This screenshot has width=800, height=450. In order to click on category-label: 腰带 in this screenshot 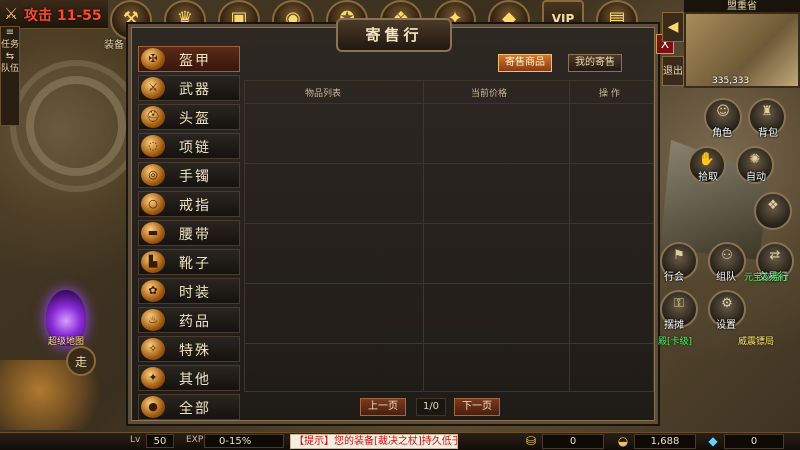, I will do `click(195, 235)`.